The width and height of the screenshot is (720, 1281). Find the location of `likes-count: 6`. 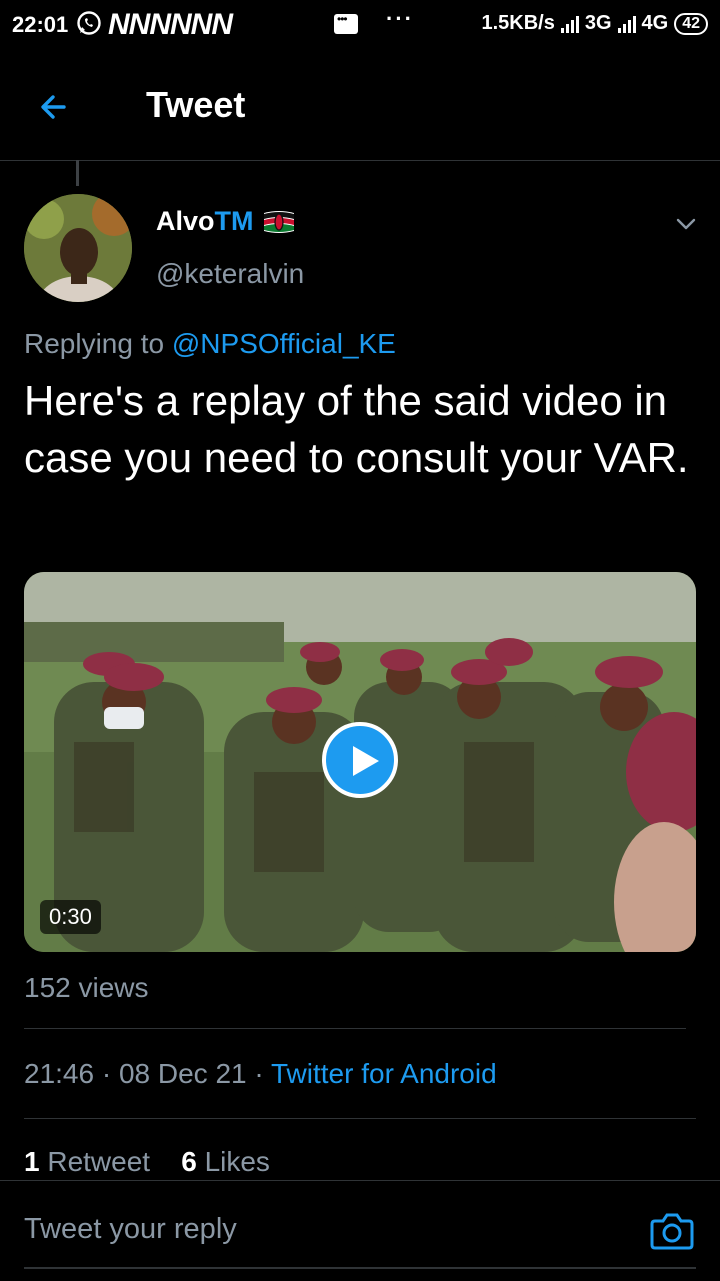

likes-count: 6 is located at coordinates (189, 1161).